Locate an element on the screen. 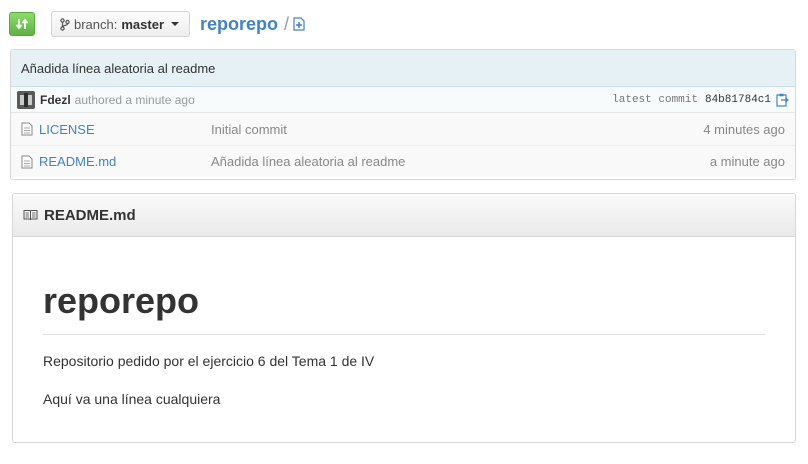 This screenshot has width=808, height=464. file-age: 4 minutes ago is located at coordinates (744, 129).